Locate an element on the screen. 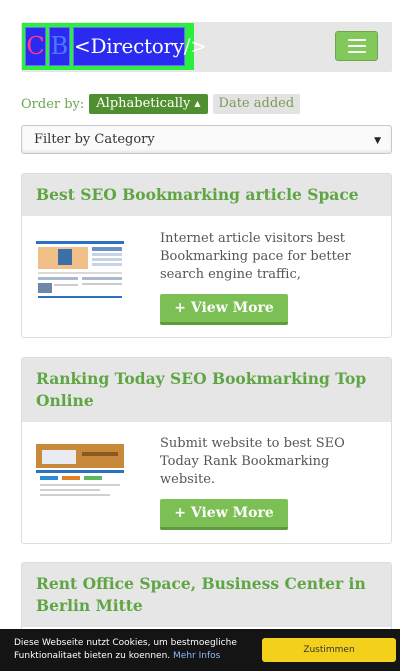  order-date-added-button: Date added is located at coordinates (256, 104).